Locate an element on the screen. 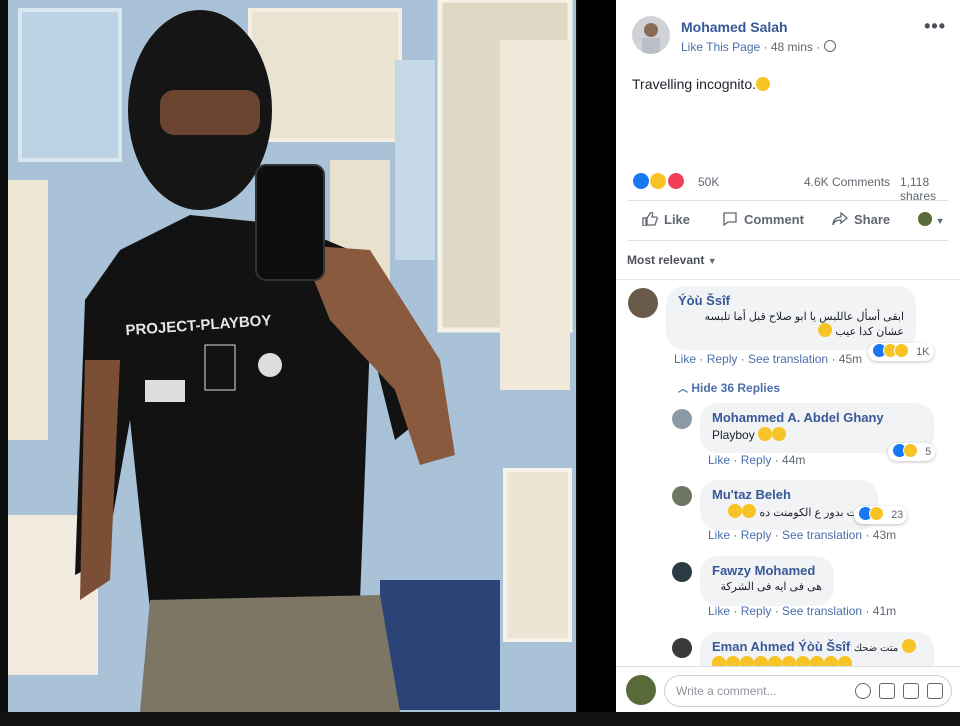  author-avatar is located at coordinates (651, 35).